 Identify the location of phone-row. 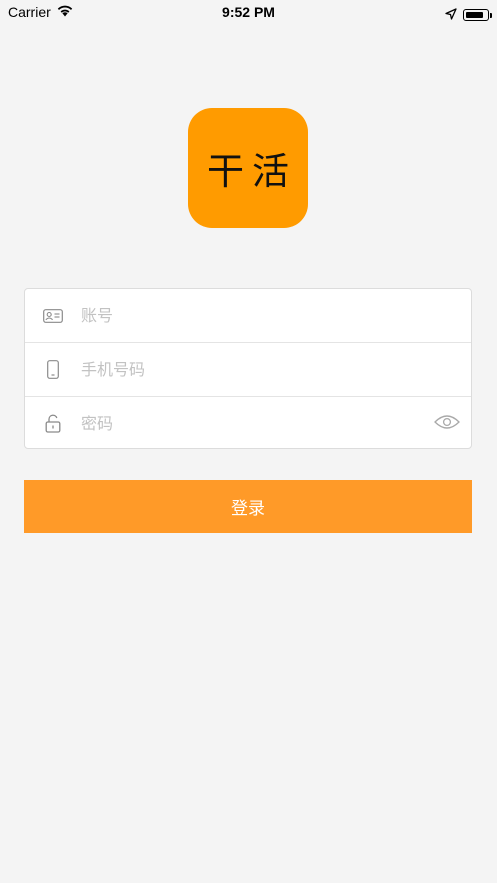
(248, 370).